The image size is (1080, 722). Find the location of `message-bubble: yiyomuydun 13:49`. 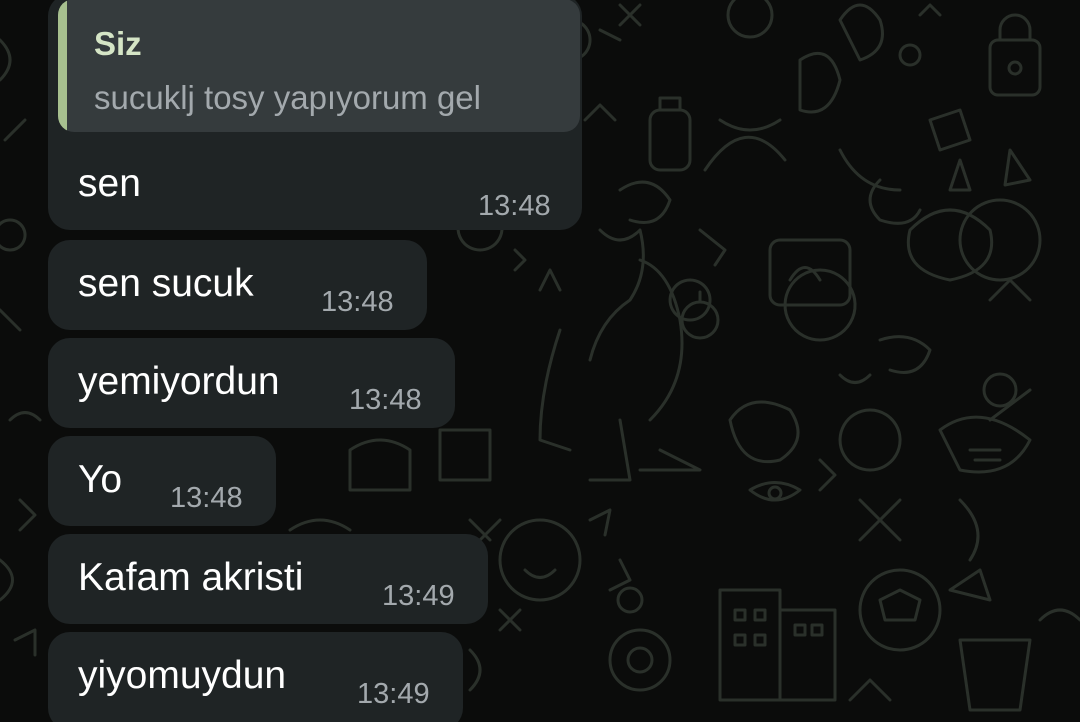

message-bubble: yiyomuydun 13:49 is located at coordinates (255, 677).